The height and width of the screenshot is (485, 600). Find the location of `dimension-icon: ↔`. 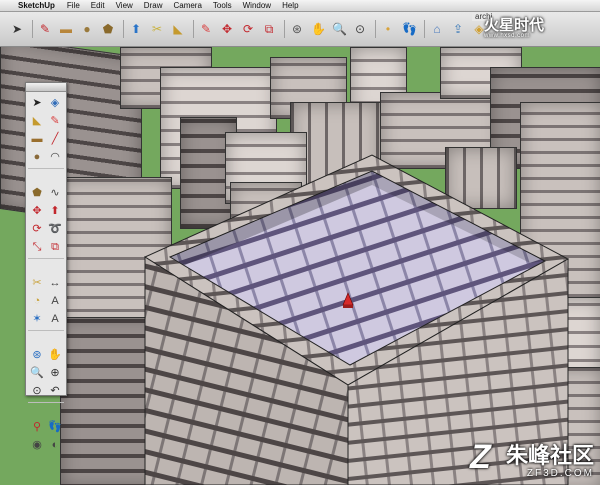

dimension-icon: ↔ is located at coordinates (55, 283).